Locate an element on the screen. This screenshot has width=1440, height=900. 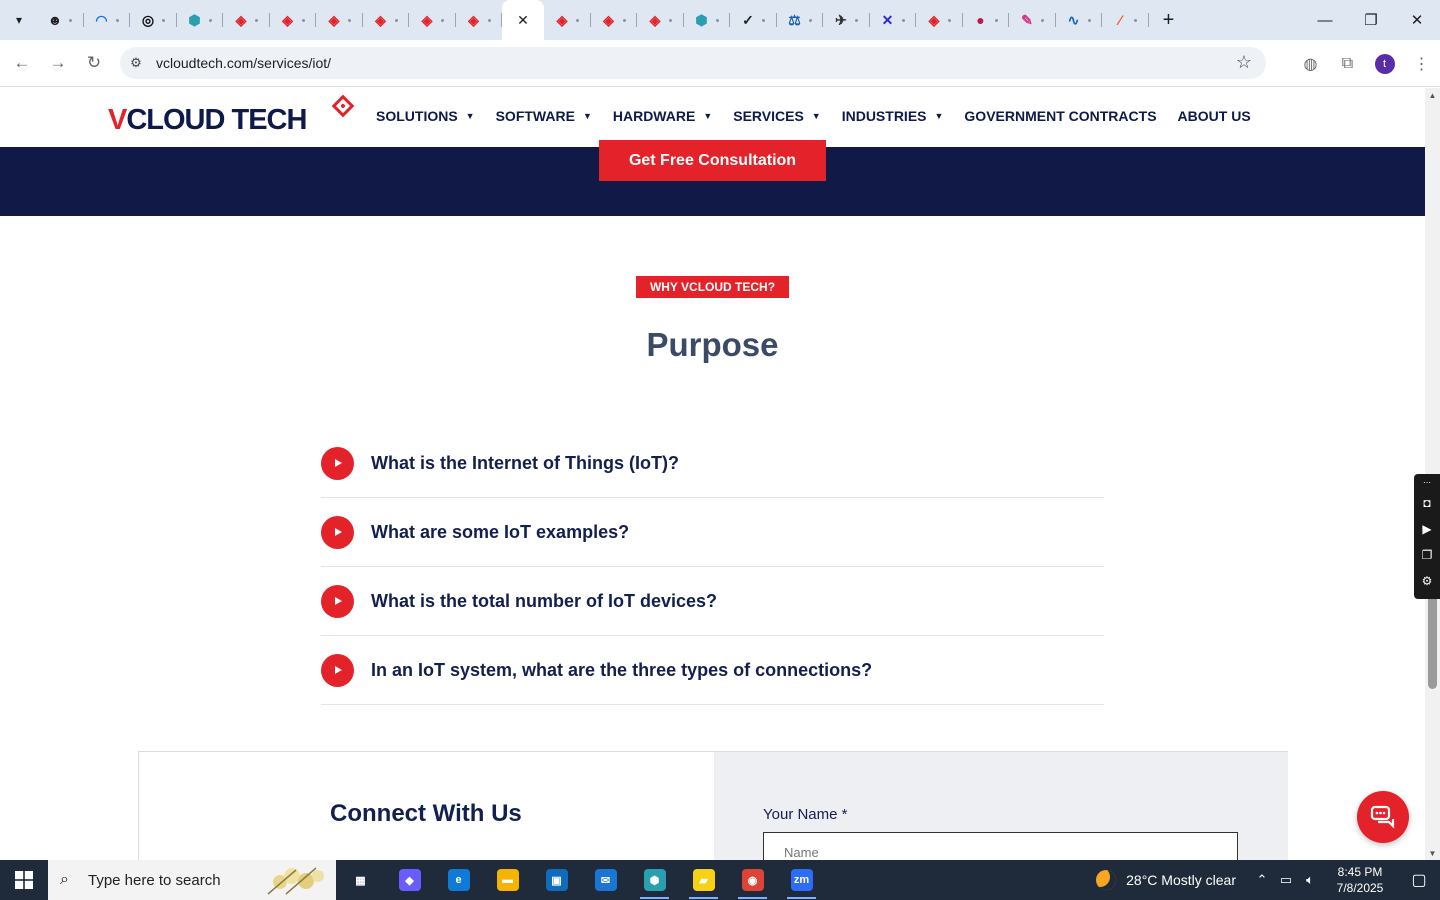
nav-item-services: SERVICES ▼ is located at coordinates (776, 116).